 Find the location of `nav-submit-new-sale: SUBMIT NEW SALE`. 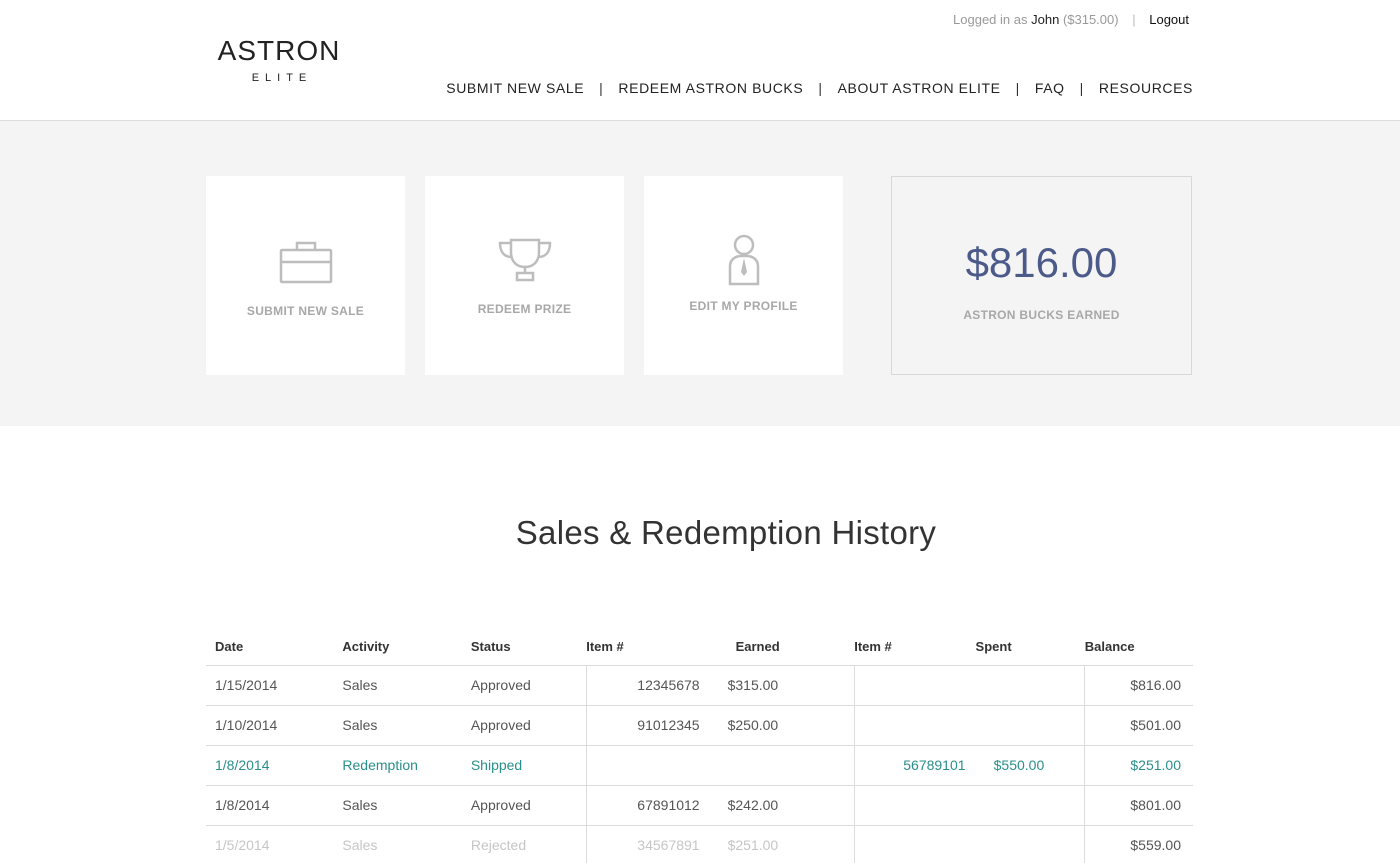

nav-submit-new-sale: SUBMIT NEW SALE is located at coordinates (515, 88).